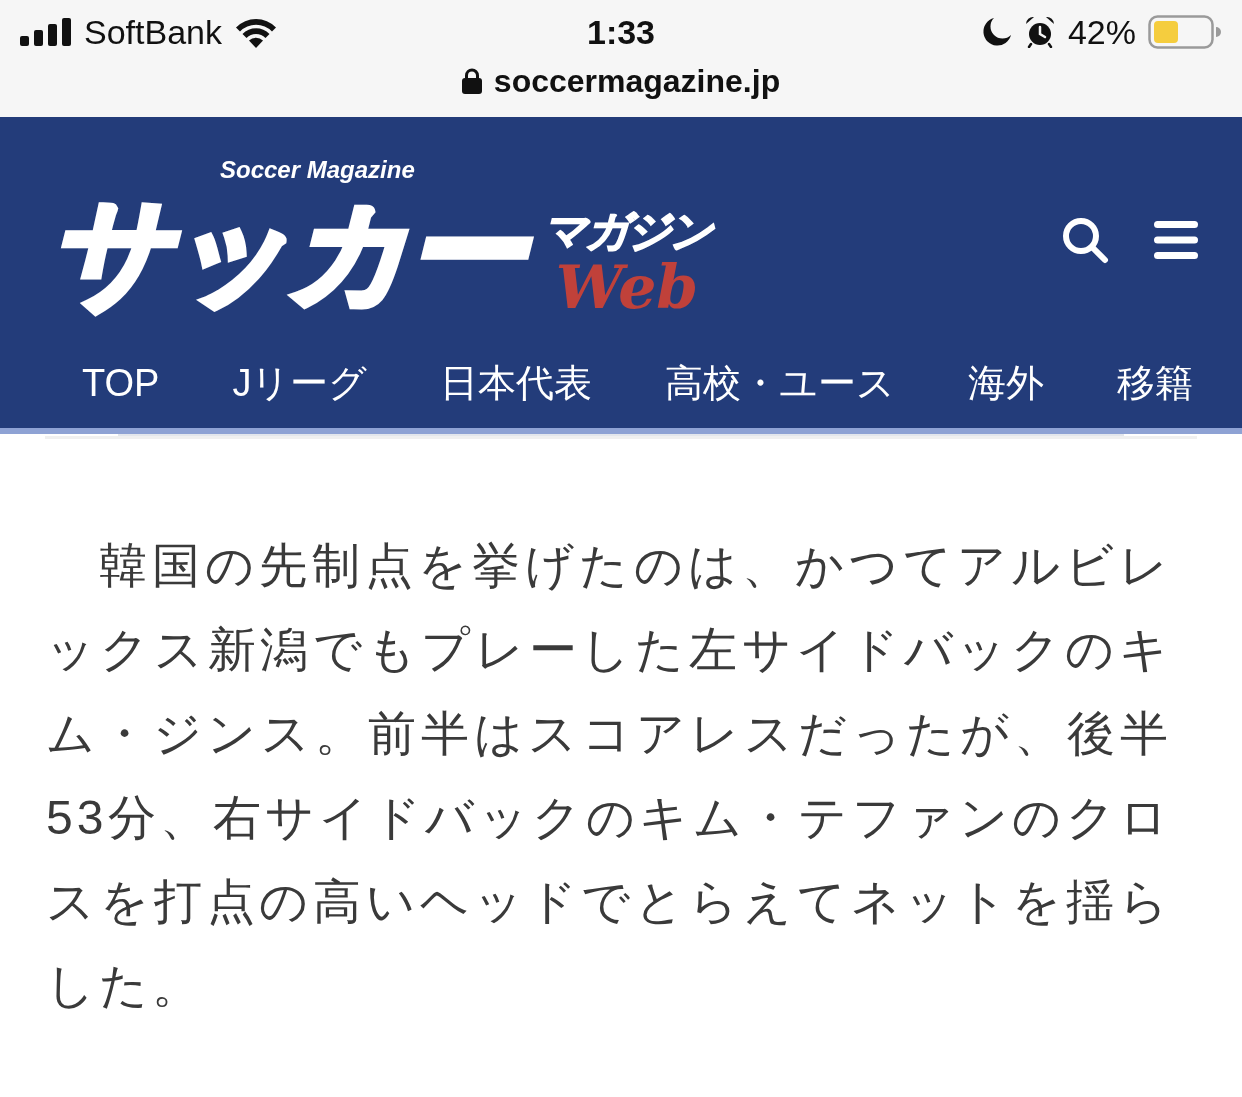 Image resolution: width=1242 pixels, height=1097 pixels. What do you see at coordinates (318, 171) in the screenshot?
I see `logo-tagline: Soccer Magazine` at bounding box center [318, 171].